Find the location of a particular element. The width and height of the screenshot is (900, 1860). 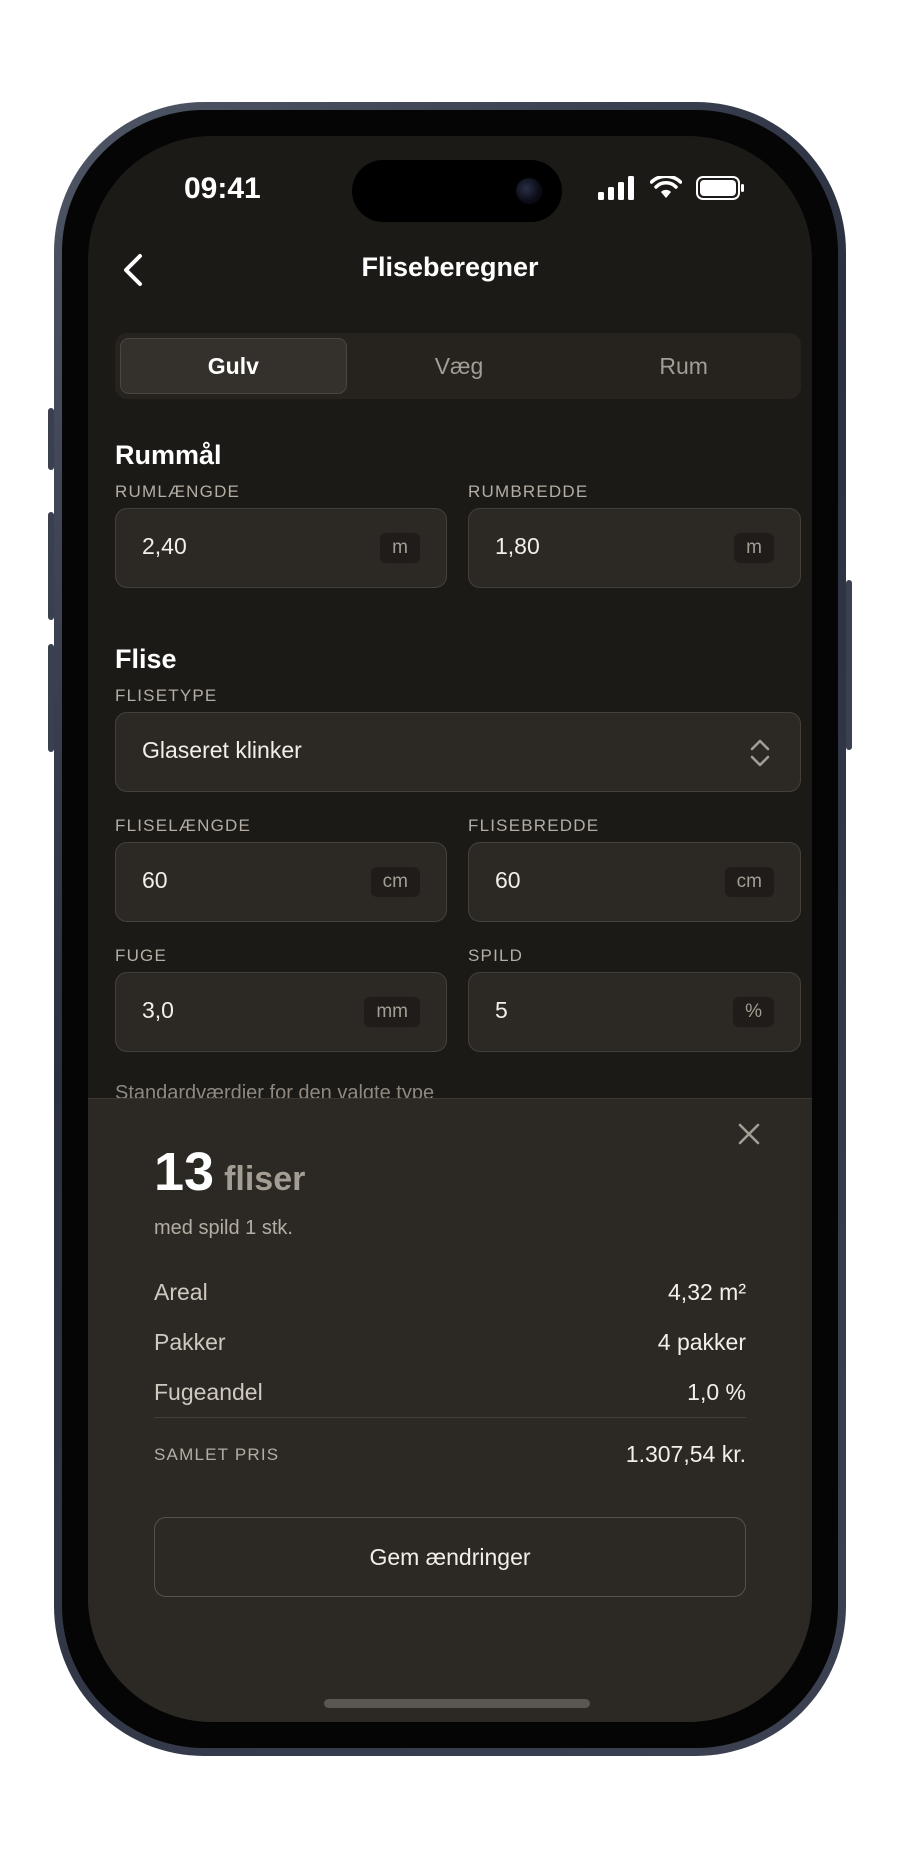

total-price-row: SAMLET PRIS 1.307,54 kr. is located at coordinates (450, 1454).